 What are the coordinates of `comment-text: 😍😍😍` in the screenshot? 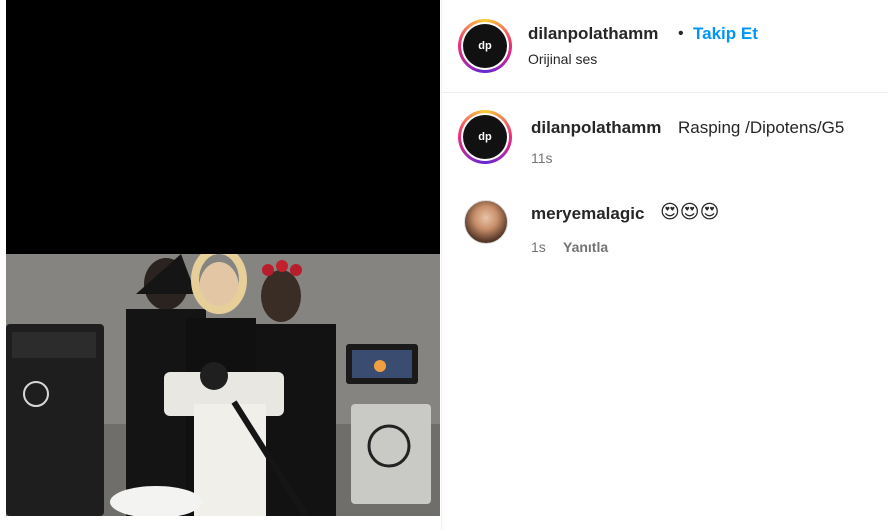 It's located at (690, 212).